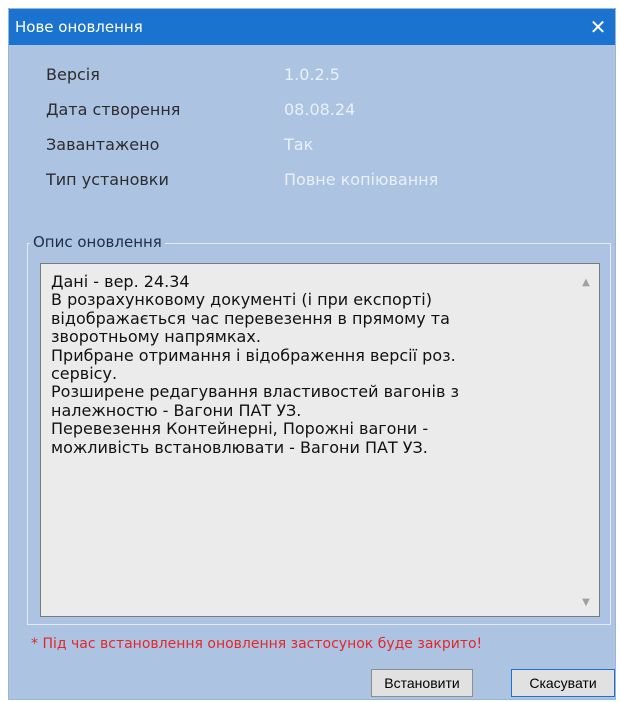 The width and height of the screenshot is (620, 702). I want to click on downloaded-value: Так, so click(299, 144).